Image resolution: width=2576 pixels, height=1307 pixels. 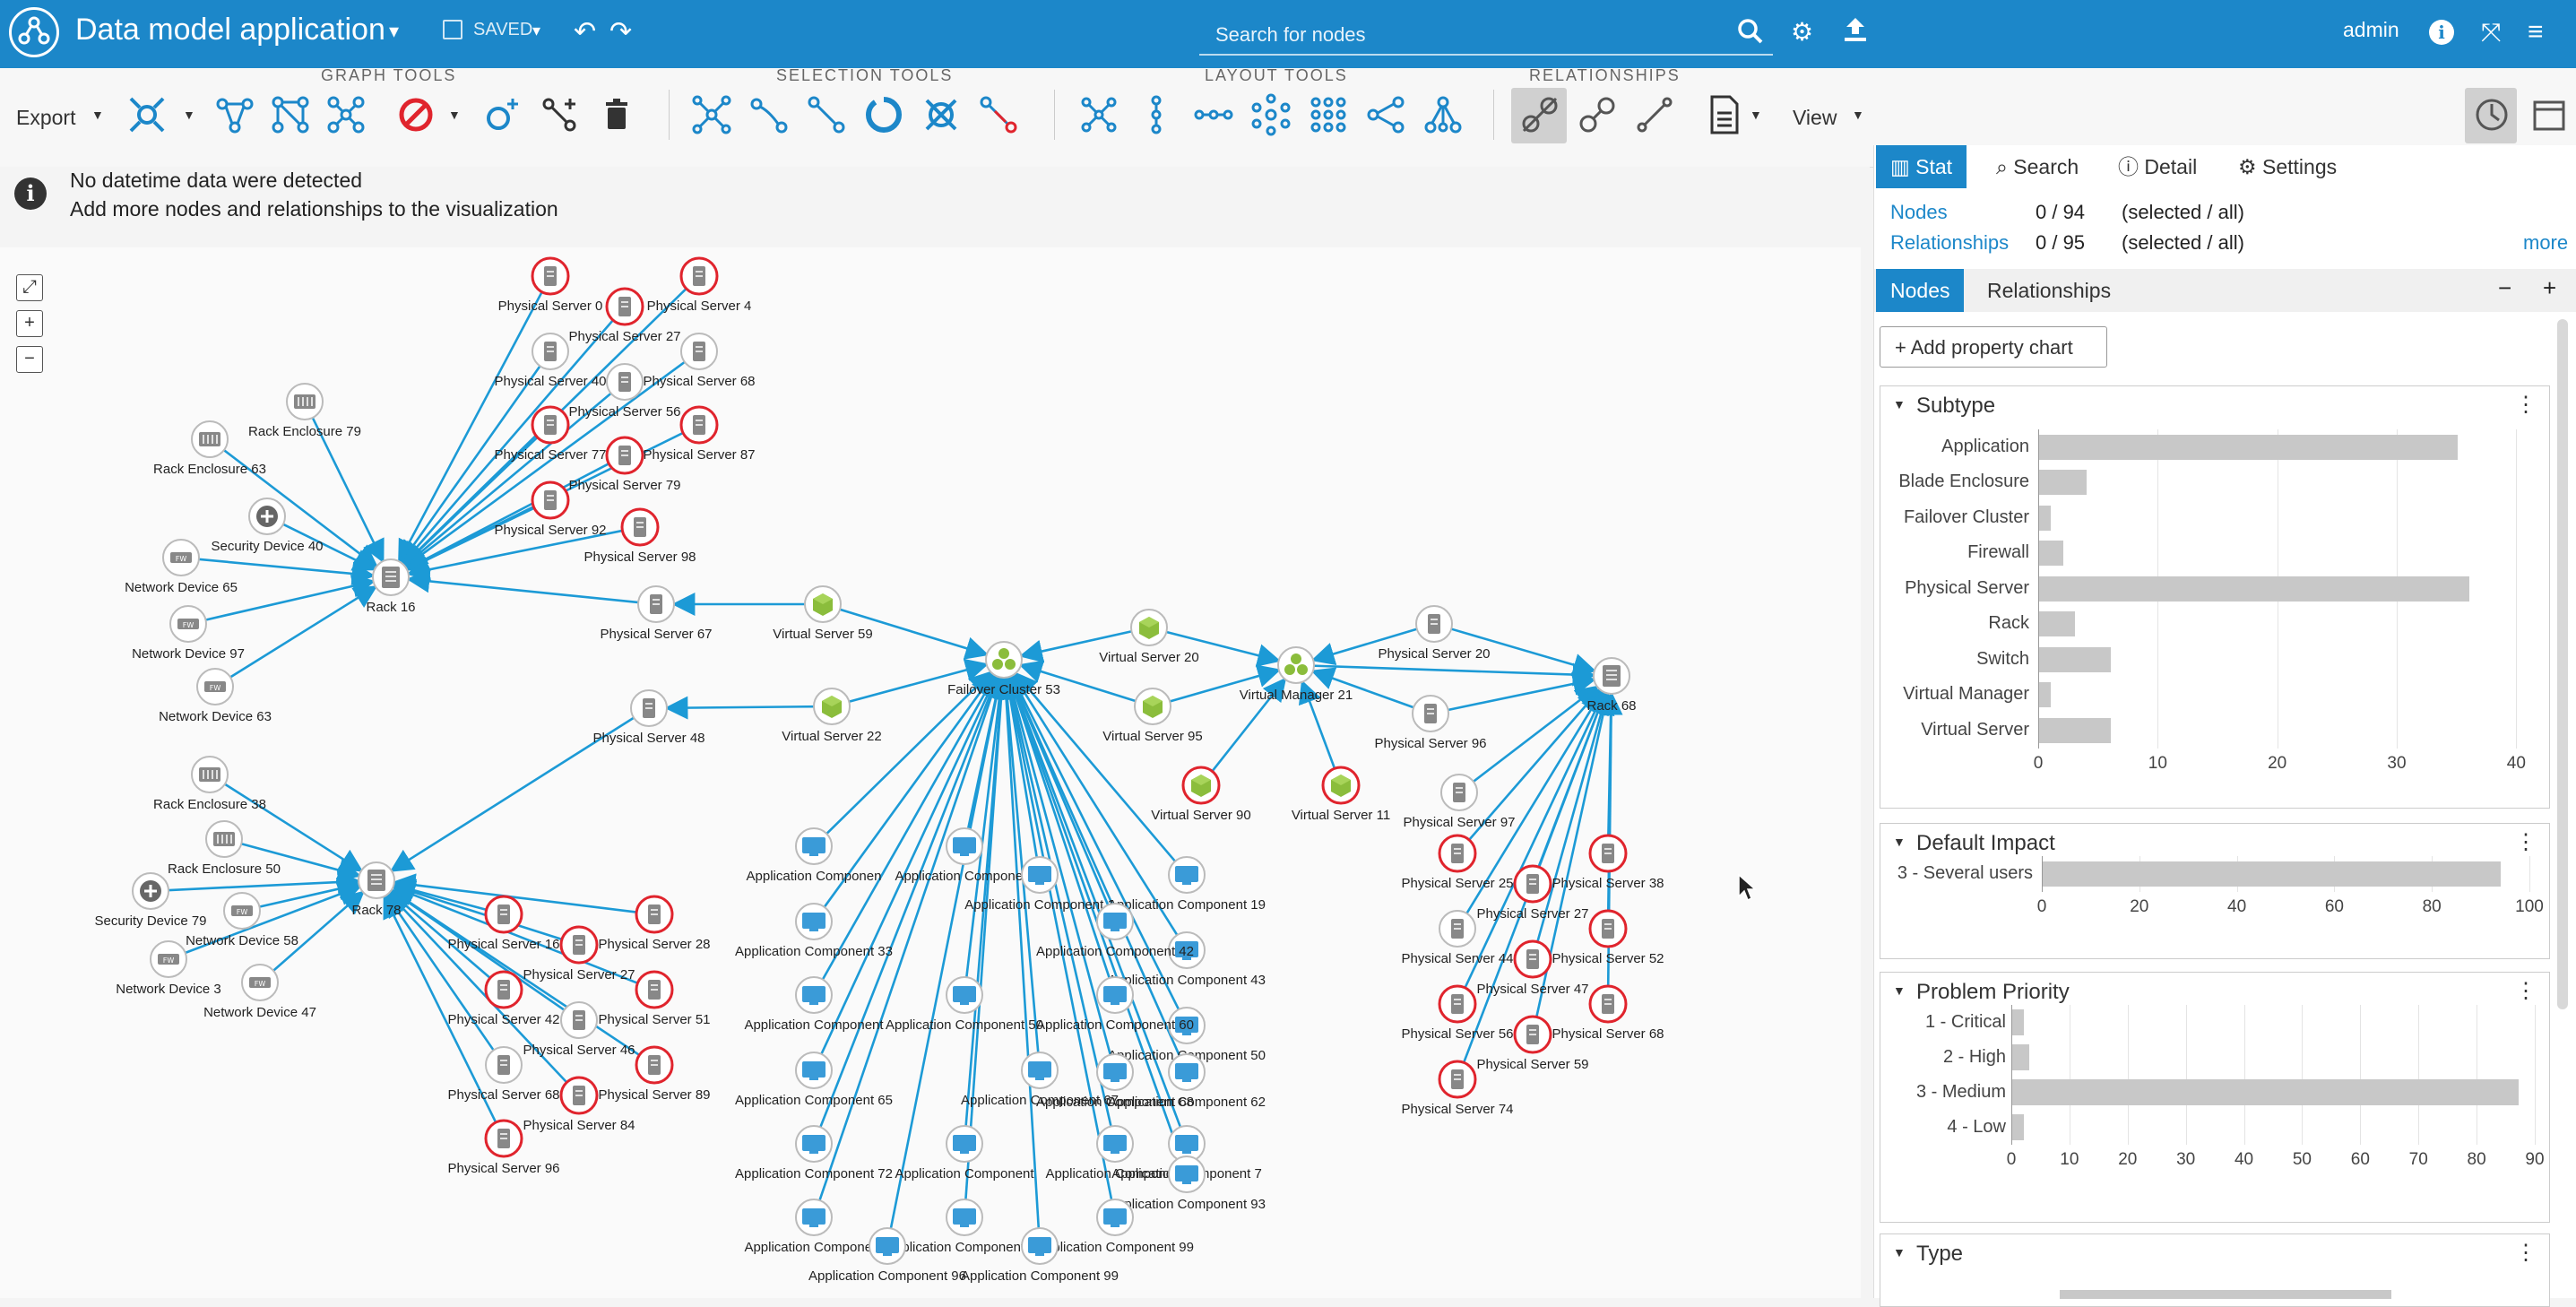 What do you see at coordinates (1466, 35) in the screenshot?
I see `search-input` at bounding box center [1466, 35].